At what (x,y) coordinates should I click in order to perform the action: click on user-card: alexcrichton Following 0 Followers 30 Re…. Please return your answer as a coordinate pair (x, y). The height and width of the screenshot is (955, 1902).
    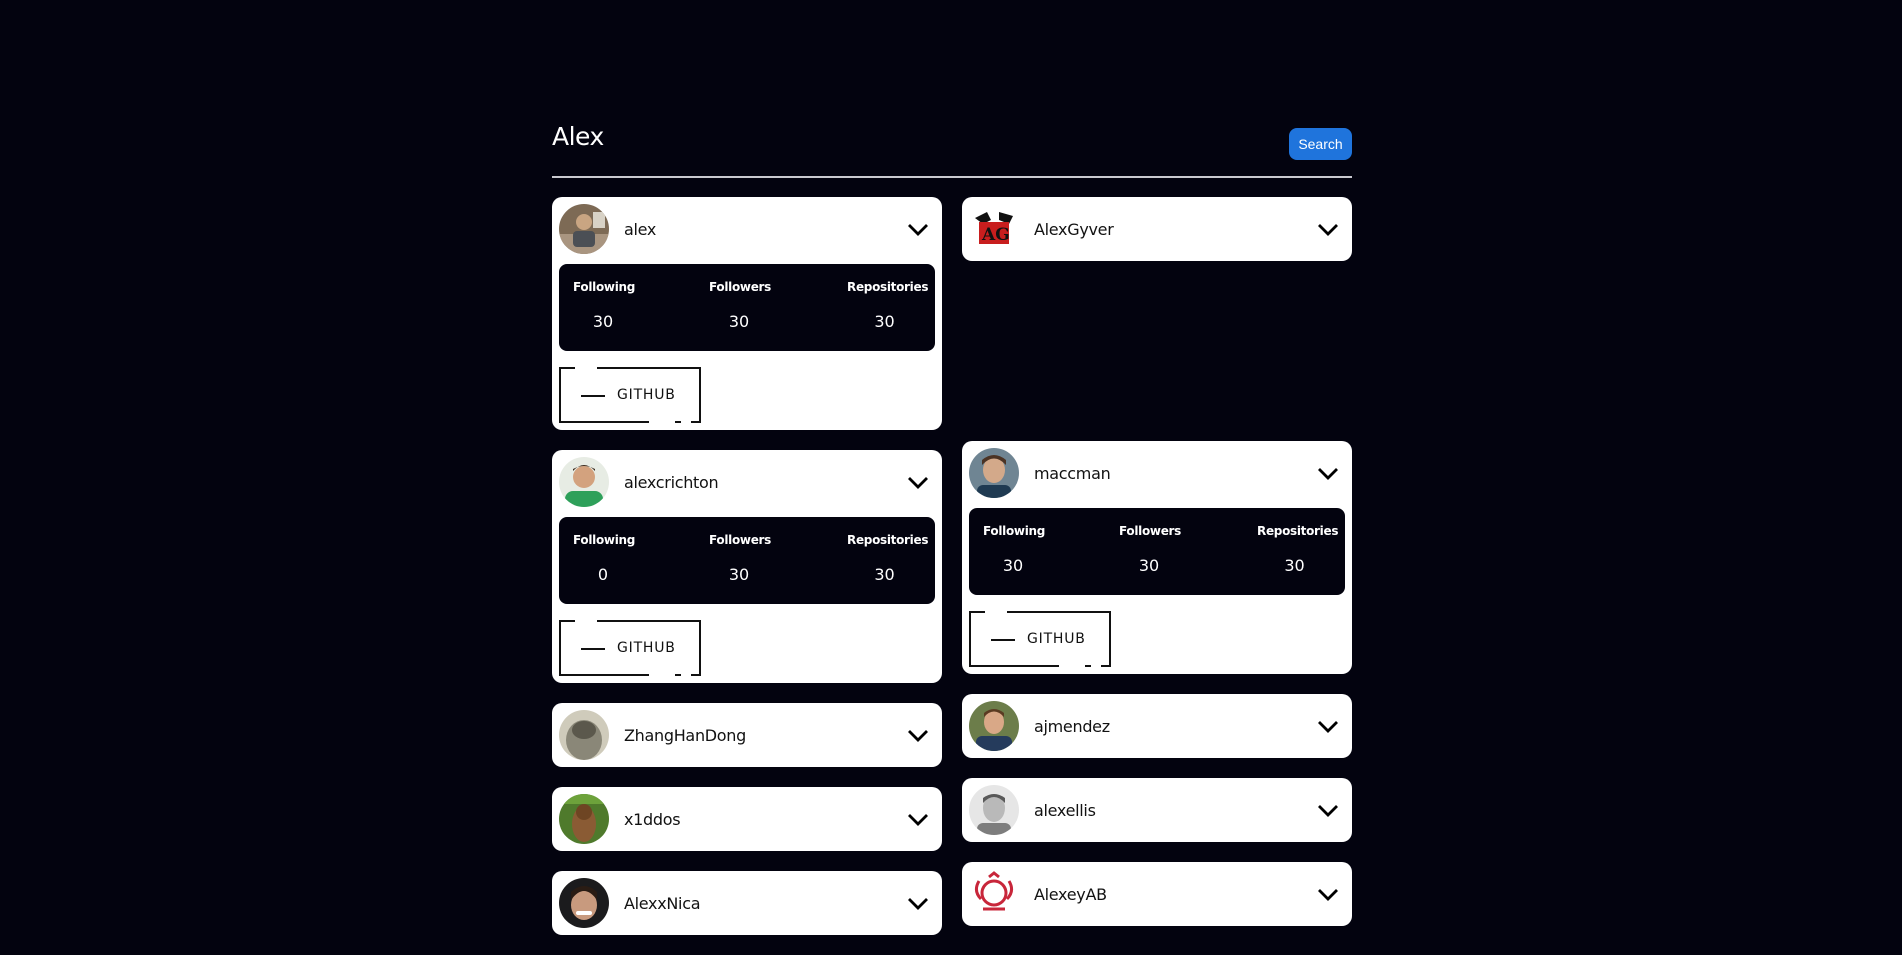
    Looking at the image, I should click on (747, 566).